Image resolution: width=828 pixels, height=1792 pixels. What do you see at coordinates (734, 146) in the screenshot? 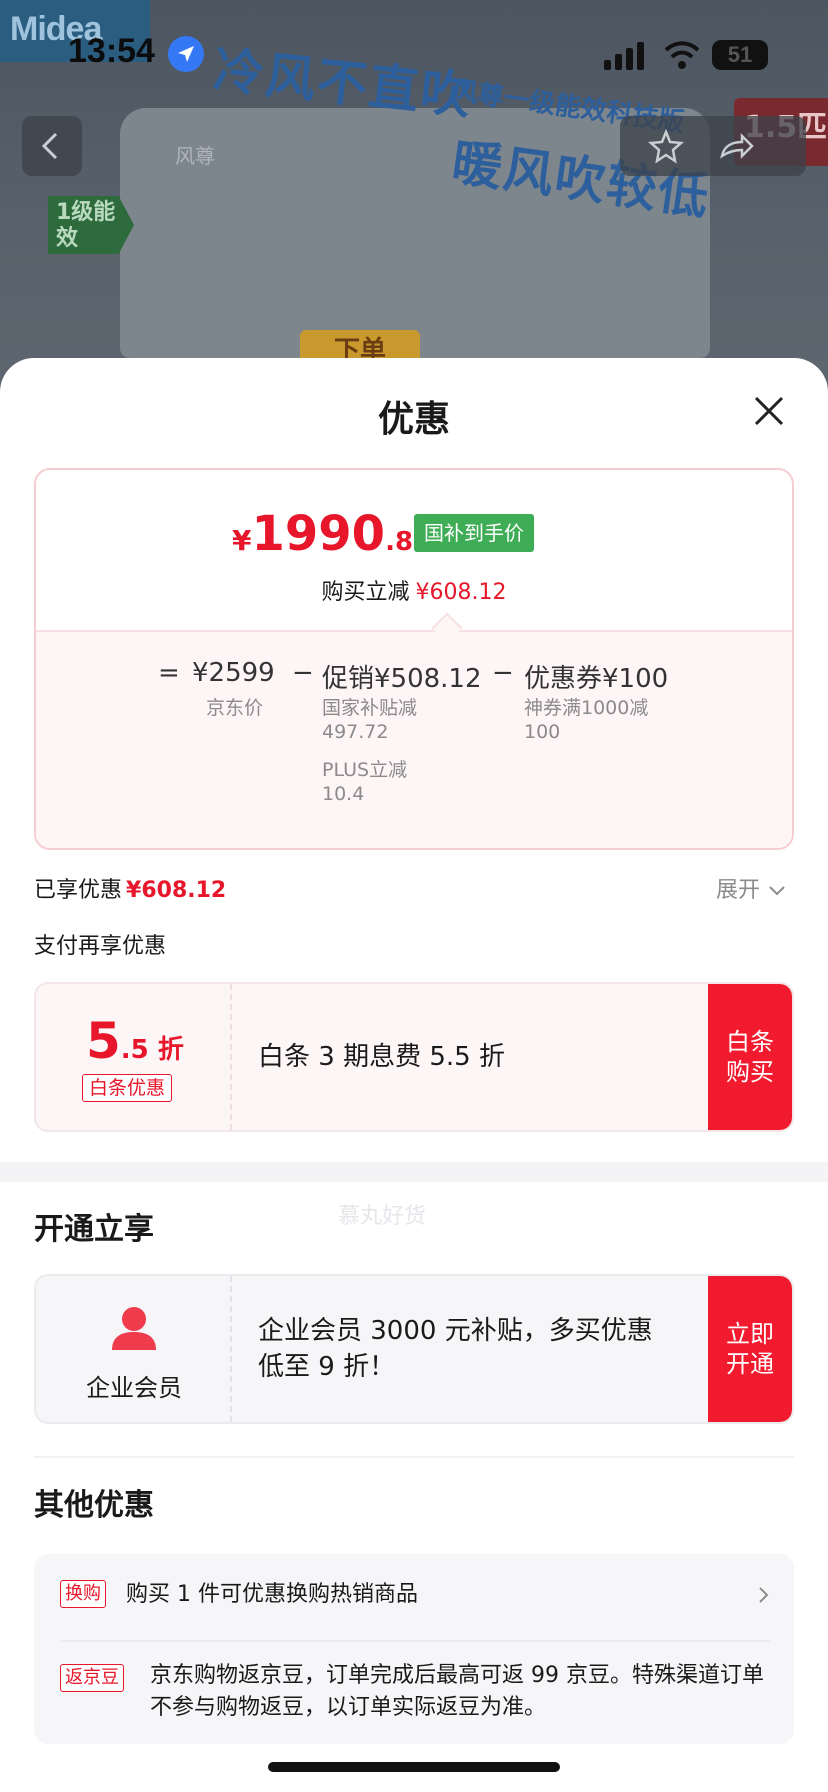
I see `share-icon` at bounding box center [734, 146].